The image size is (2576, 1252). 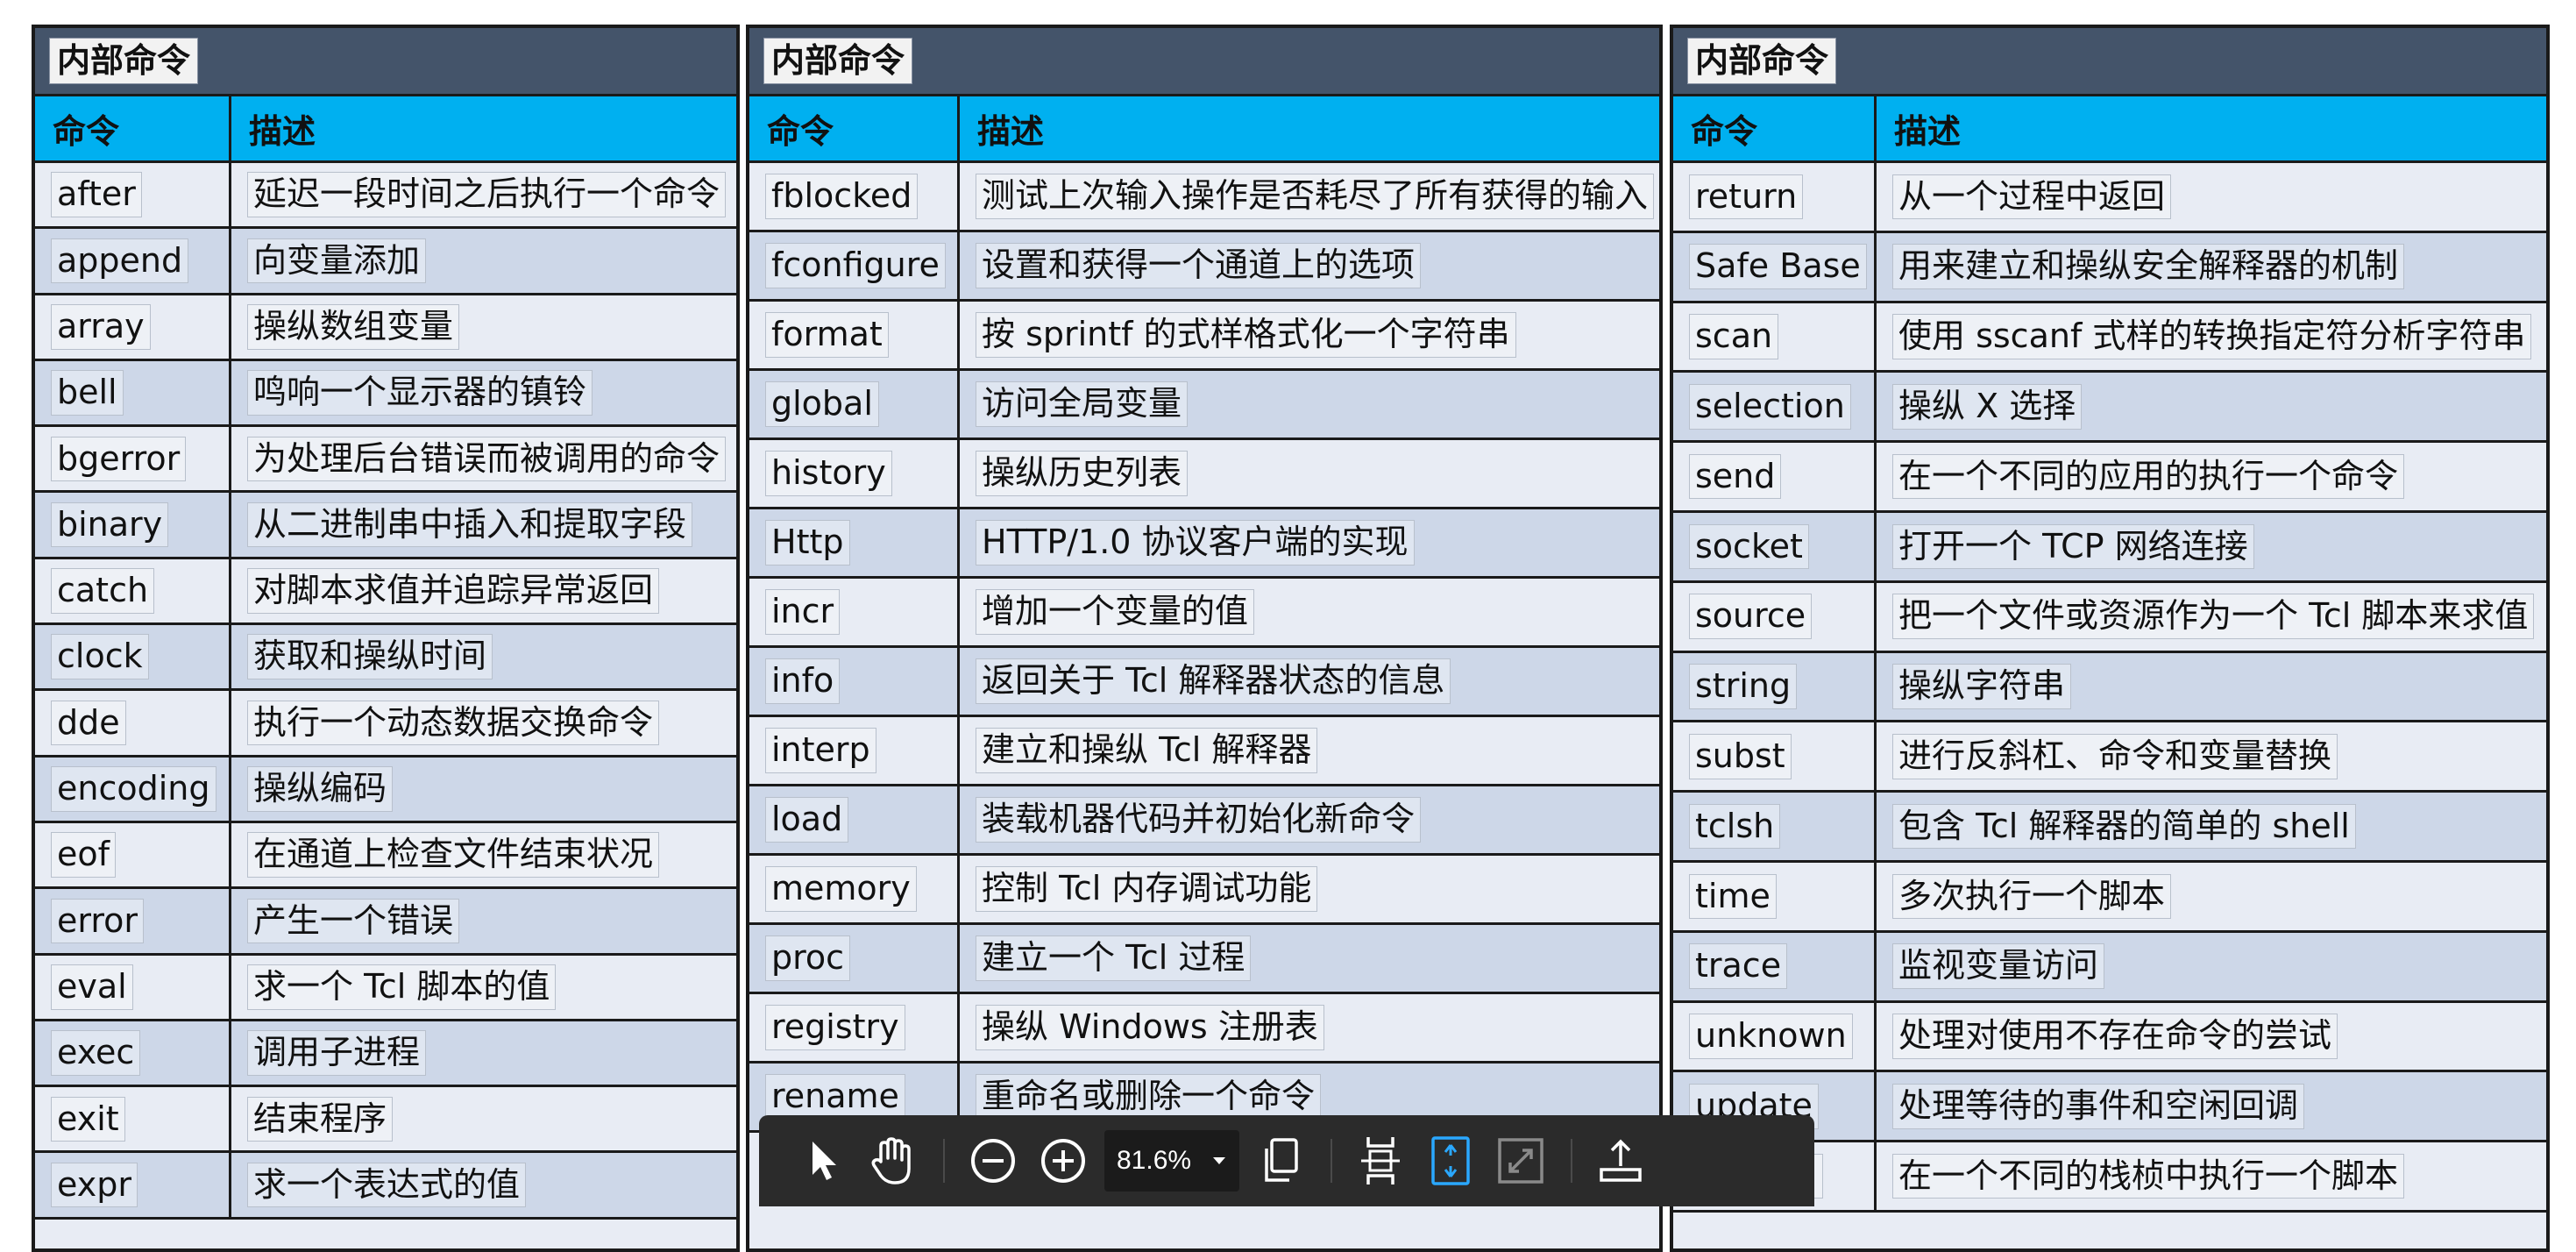 I want to click on command-description: 设置和获得一个通道上的选项, so click(x=1199, y=265).